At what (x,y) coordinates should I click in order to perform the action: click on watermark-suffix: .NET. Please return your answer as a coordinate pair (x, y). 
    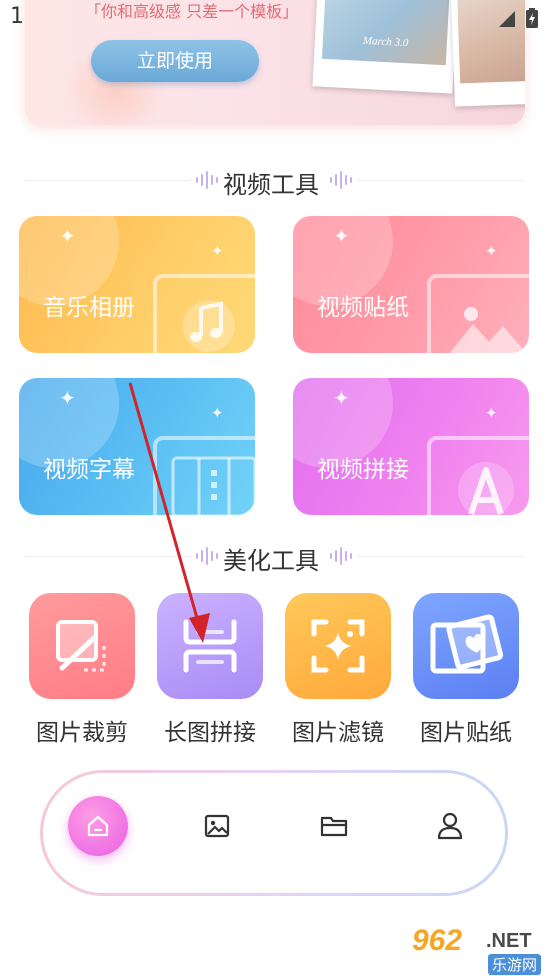
    Looking at the image, I should click on (509, 941).